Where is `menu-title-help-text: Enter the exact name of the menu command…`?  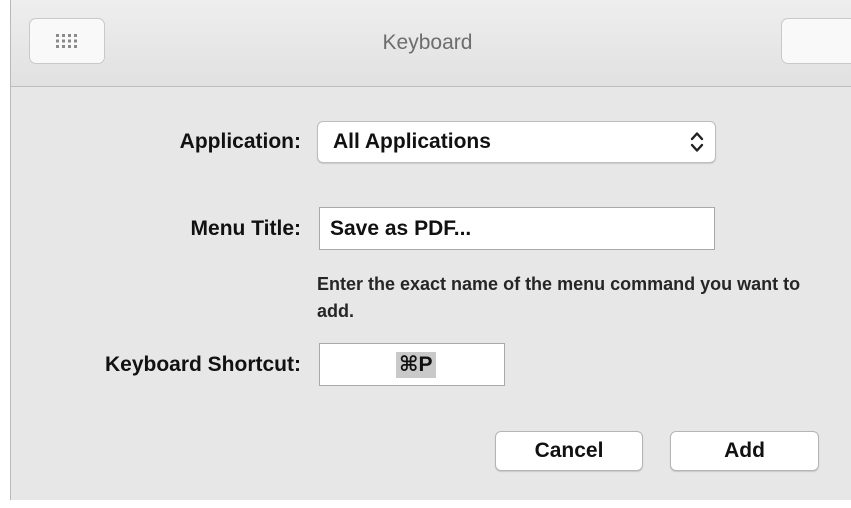 menu-title-help-text: Enter the exact name of the menu command… is located at coordinates (559, 297).